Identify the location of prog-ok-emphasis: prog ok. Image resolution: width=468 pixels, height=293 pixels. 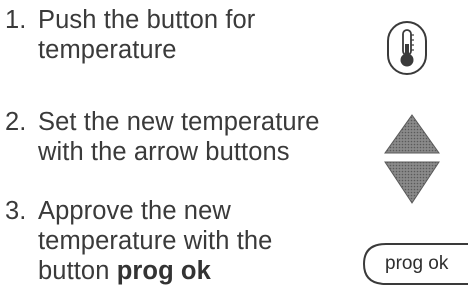
(163, 271).